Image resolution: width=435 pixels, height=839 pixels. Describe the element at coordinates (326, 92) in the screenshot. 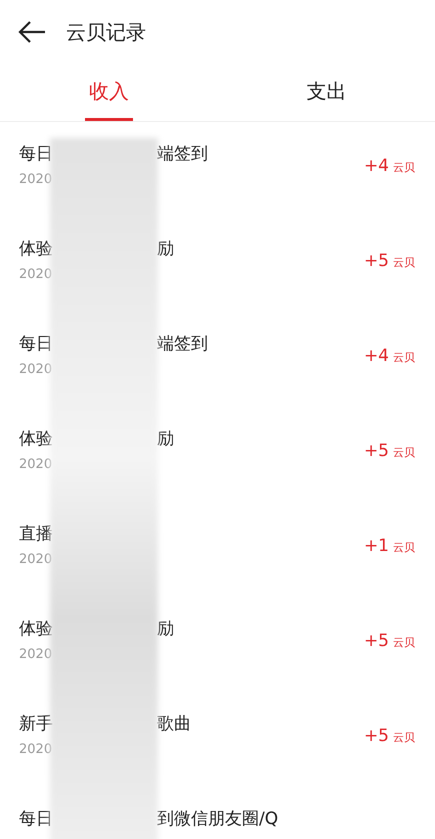

I see `tab: 支出` at that location.